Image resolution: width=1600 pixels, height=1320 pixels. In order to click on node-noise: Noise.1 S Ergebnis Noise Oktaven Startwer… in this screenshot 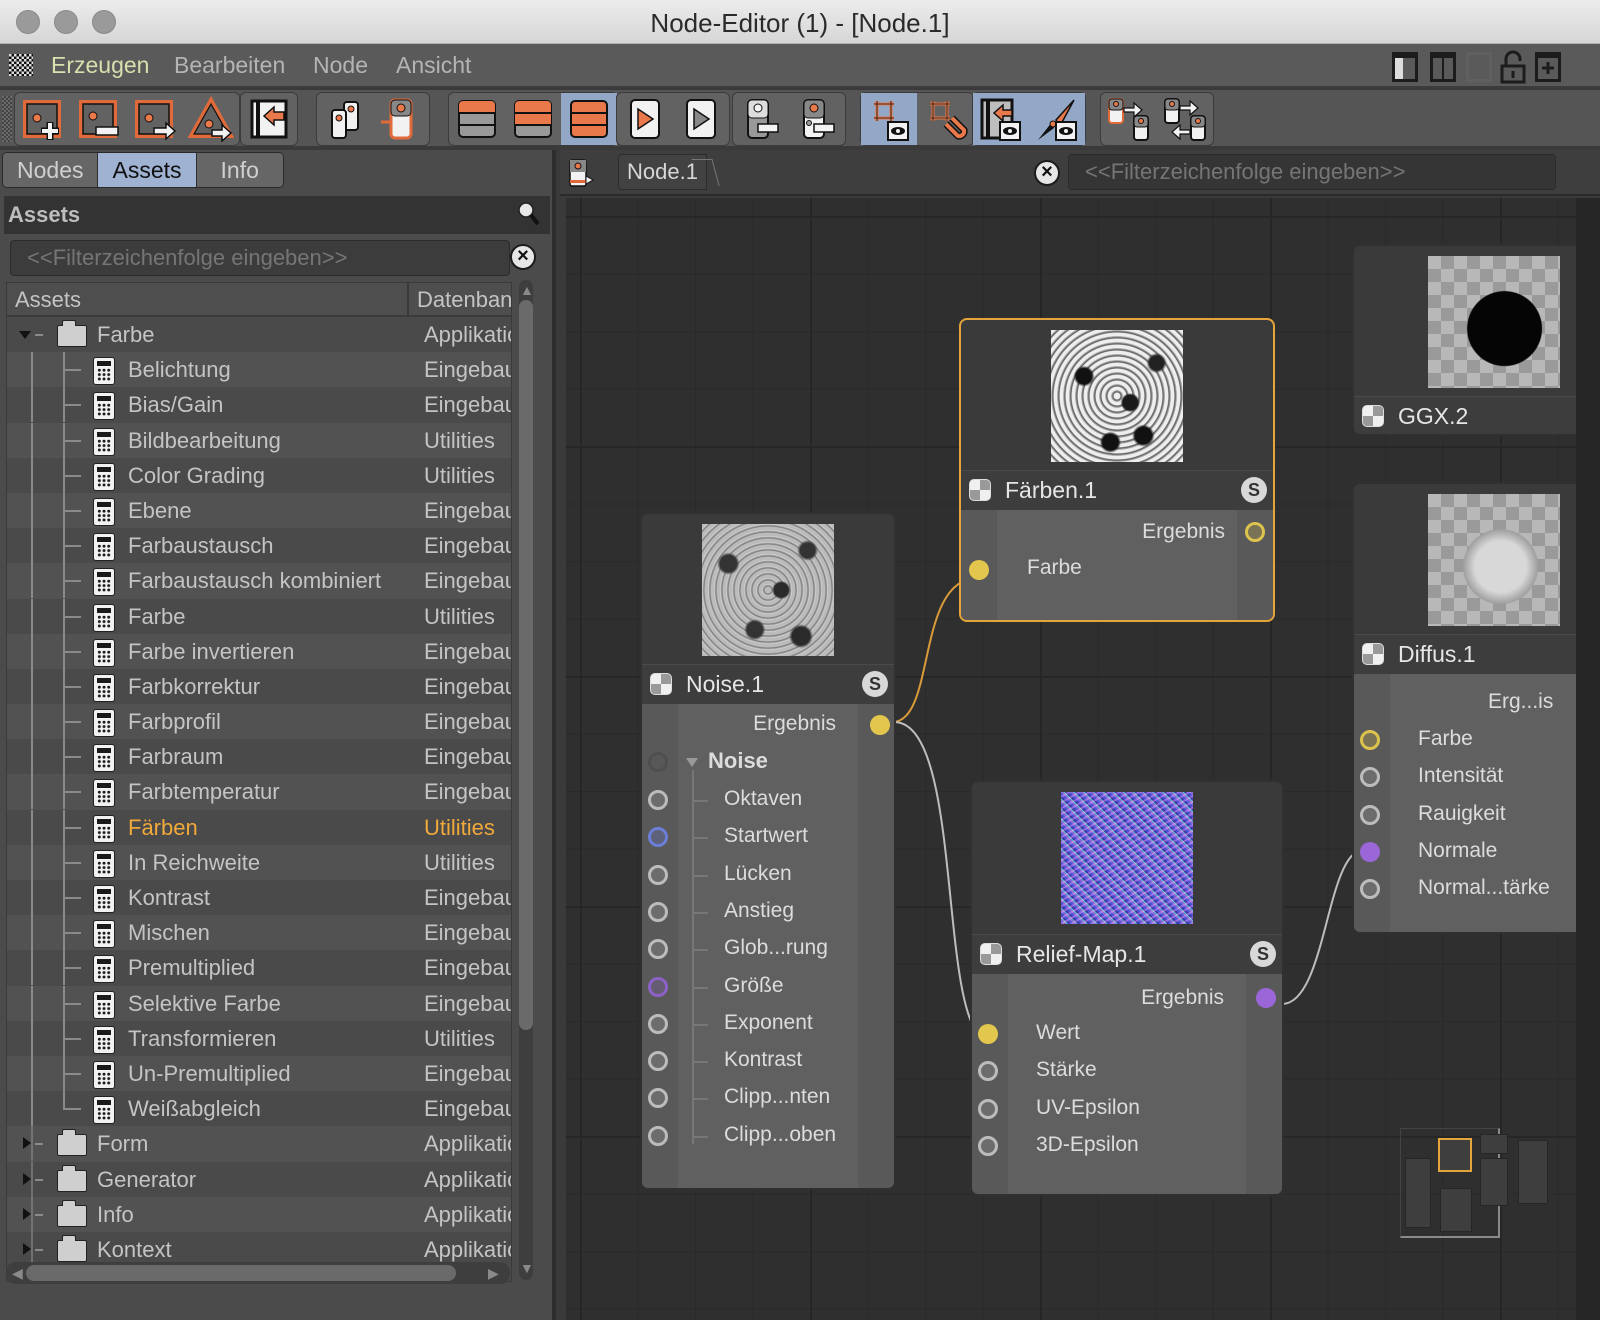, I will do `click(768, 851)`.